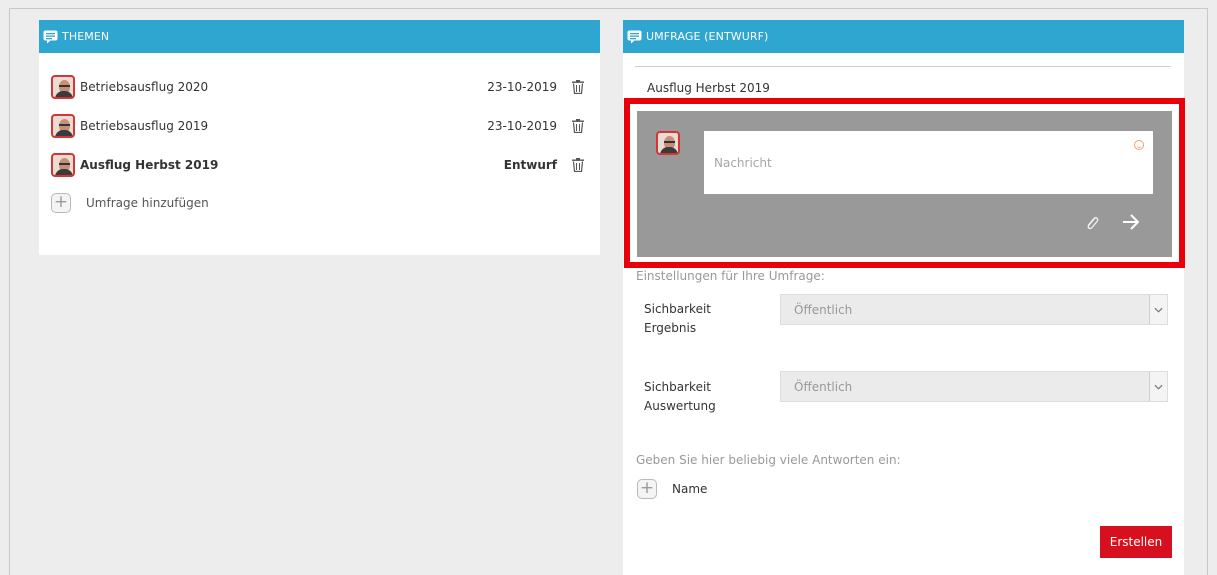 The height and width of the screenshot is (575, 1217). I want to click on umfrage-header: UMFRAGE (ENTWURF), so click(903, 36).